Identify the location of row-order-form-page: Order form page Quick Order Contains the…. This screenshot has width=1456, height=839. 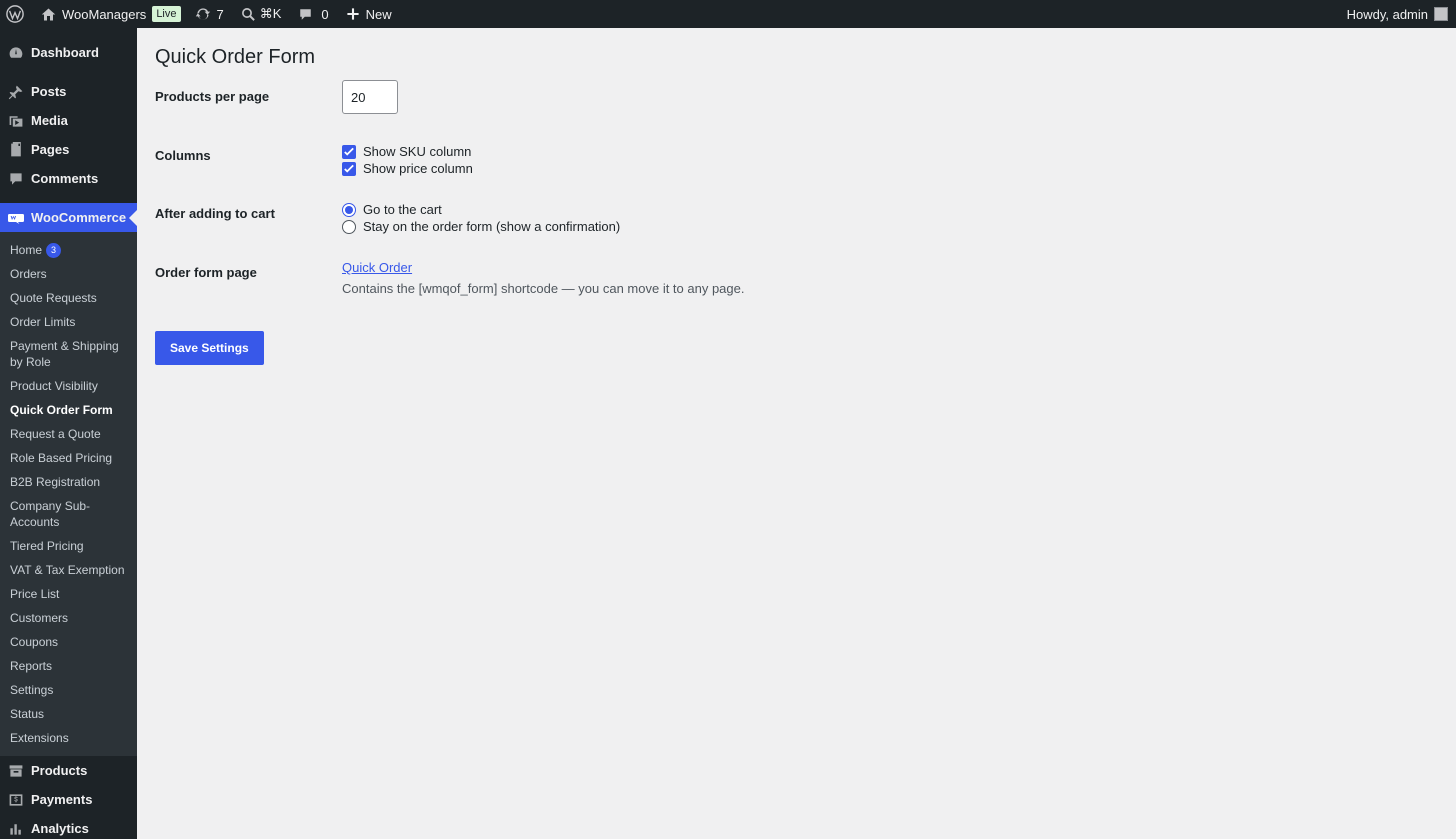
(796, 293).